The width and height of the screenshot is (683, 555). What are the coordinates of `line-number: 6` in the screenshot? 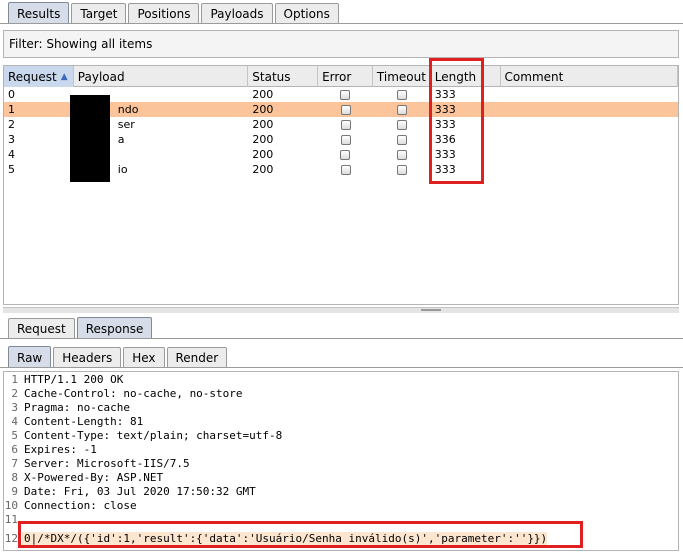 It's located at (14, 449).